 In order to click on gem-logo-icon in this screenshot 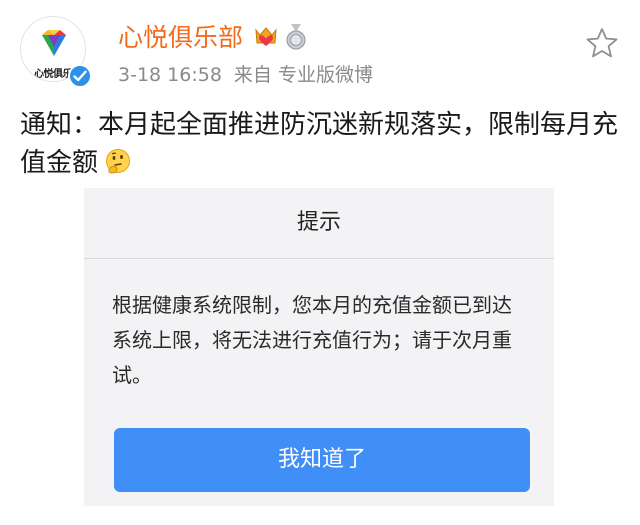, I will do `click(54, 43)`.